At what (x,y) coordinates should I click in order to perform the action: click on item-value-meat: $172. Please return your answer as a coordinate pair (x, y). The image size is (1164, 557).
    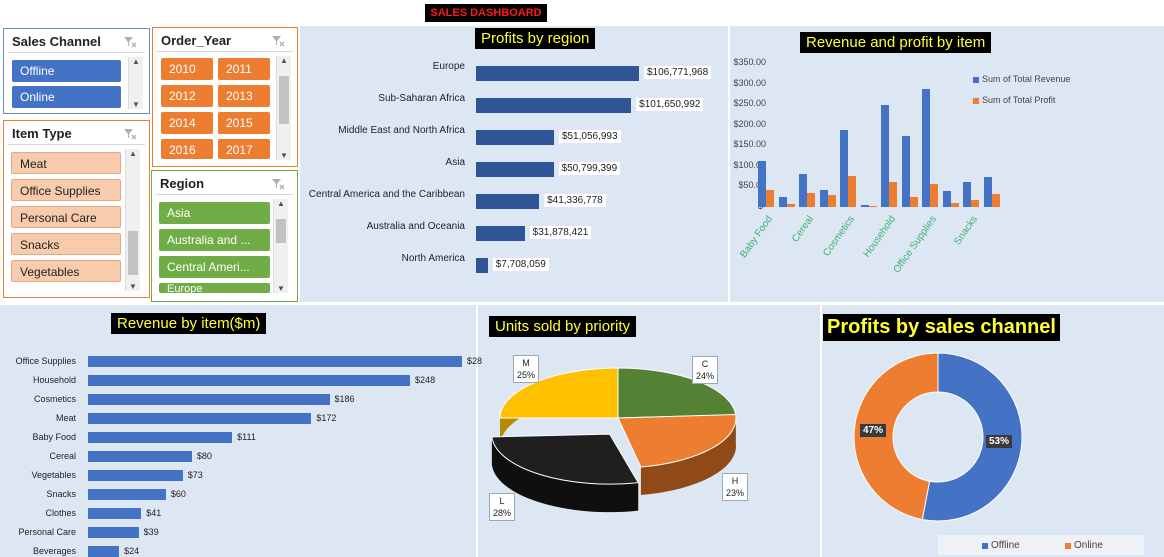
    Looking at the image, I should click on (326, 418).